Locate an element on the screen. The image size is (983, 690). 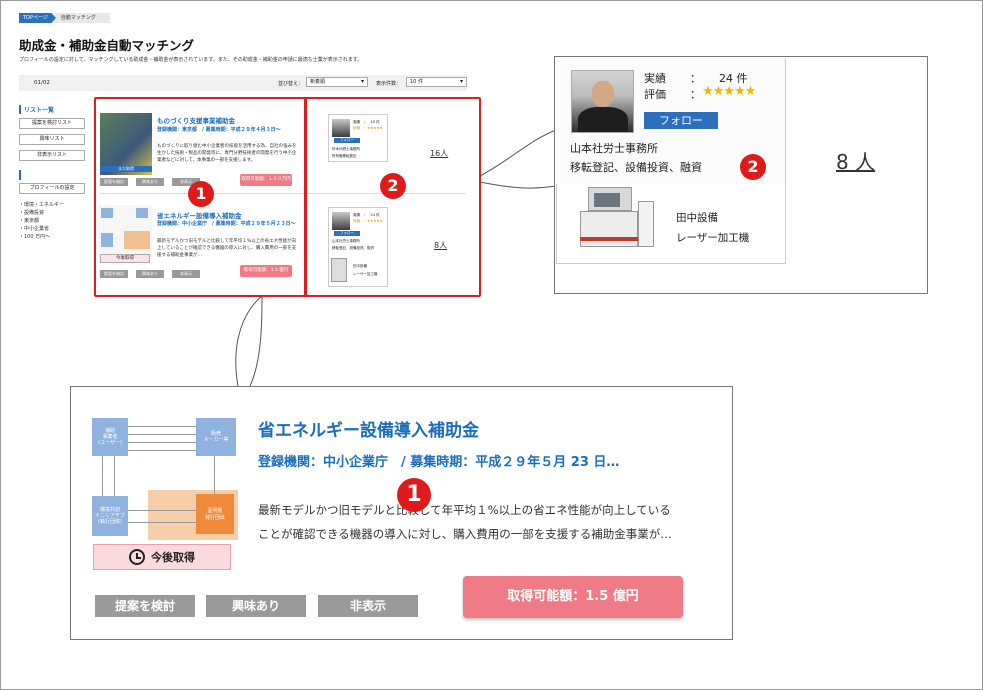
expert-photo is located at coordinates (602, 101).